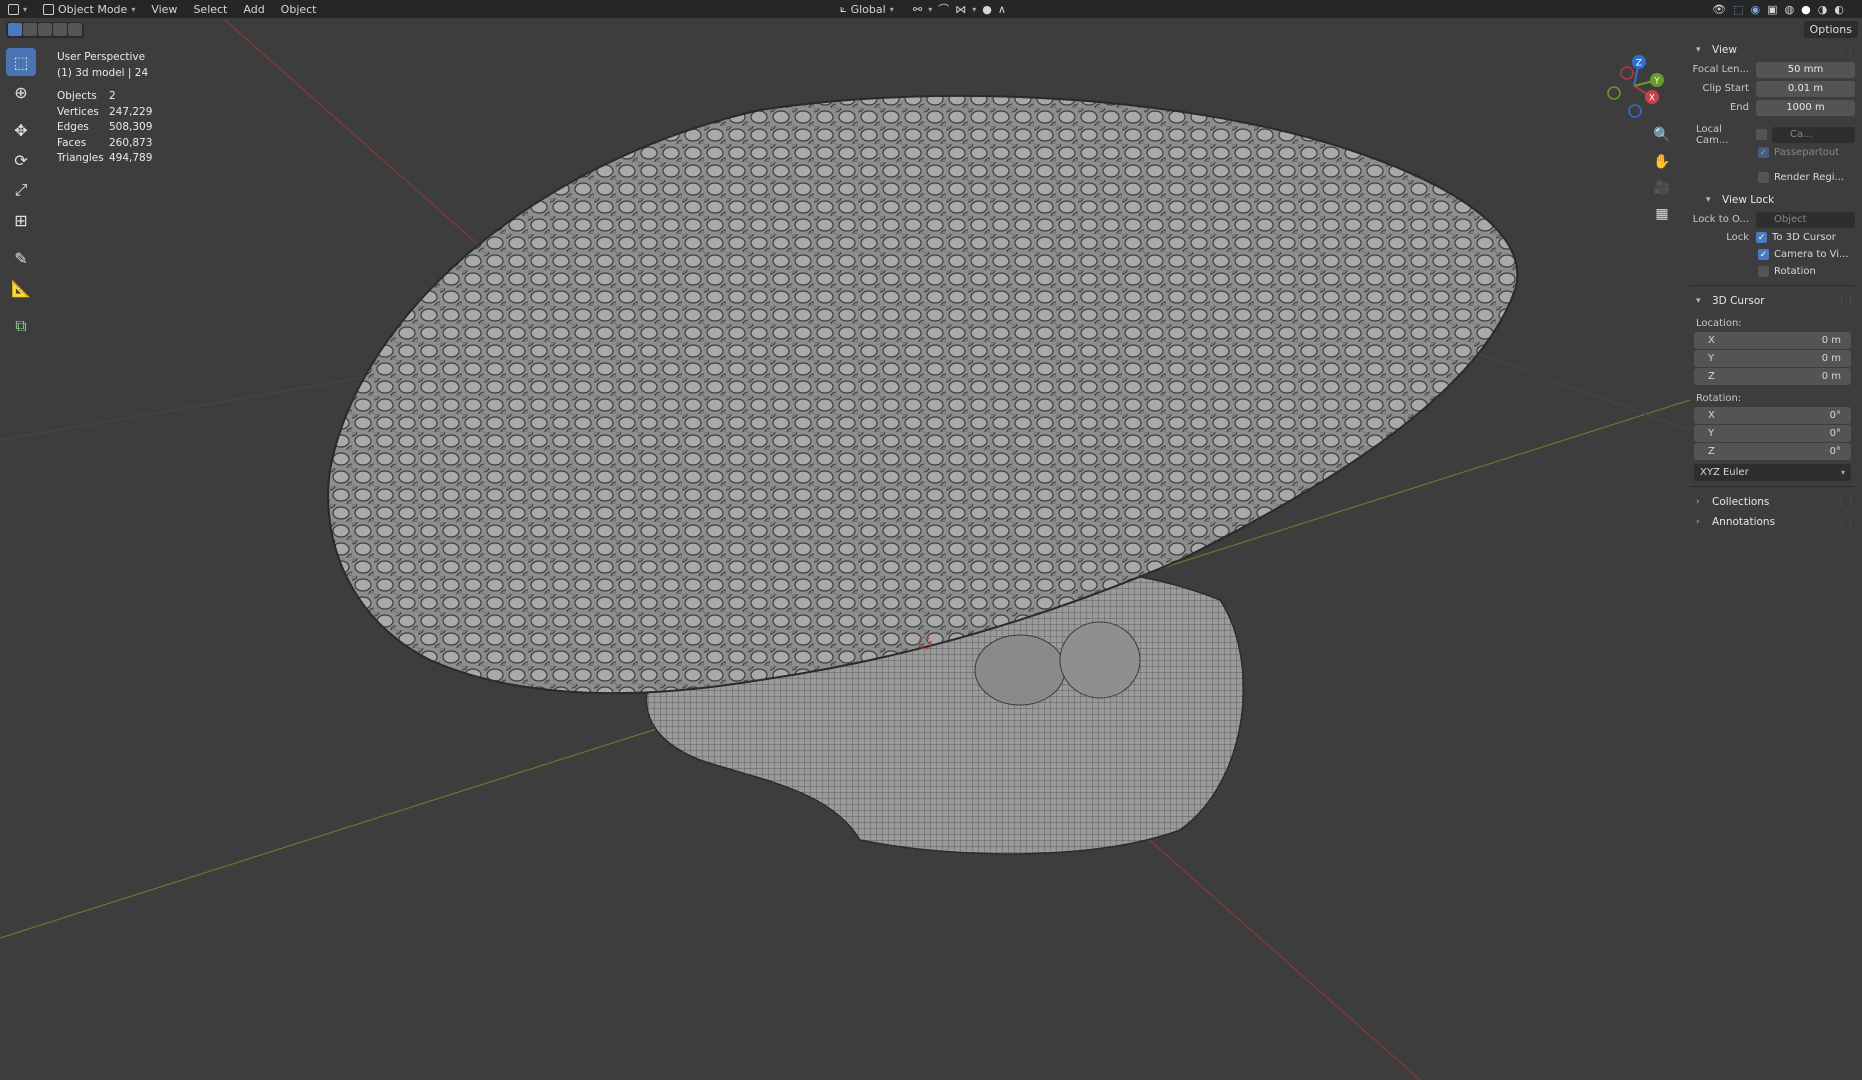 This screenshot has height=1080, width=1862. Describe the element at coordinates (1656, 82) in the screenshot. I see `gizmo-y-label: Y` at that location.